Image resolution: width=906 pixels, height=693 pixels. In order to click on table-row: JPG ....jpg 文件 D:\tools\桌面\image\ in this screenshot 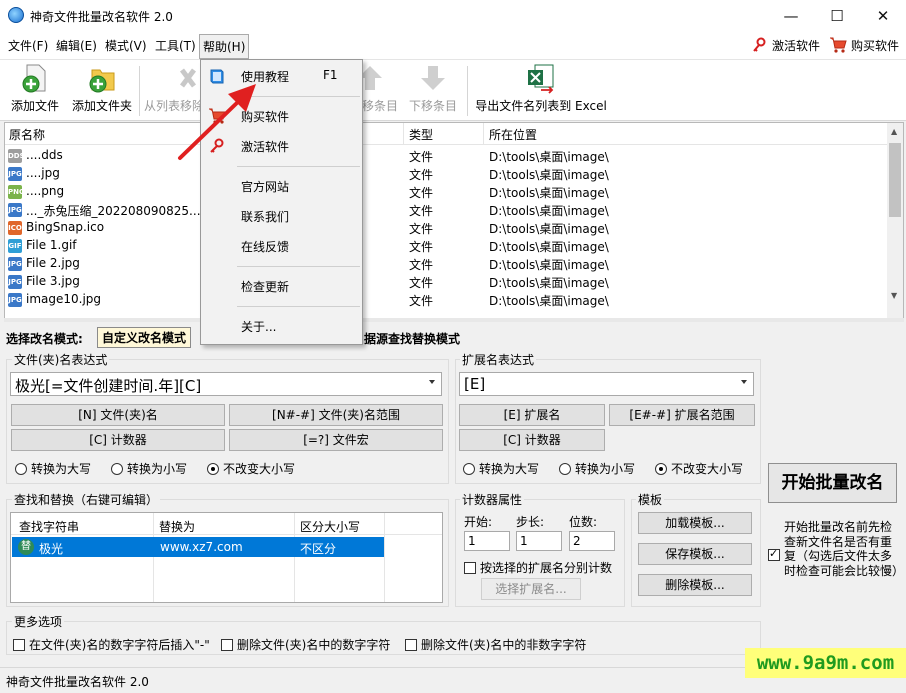, I will do `click(447, 174)`.